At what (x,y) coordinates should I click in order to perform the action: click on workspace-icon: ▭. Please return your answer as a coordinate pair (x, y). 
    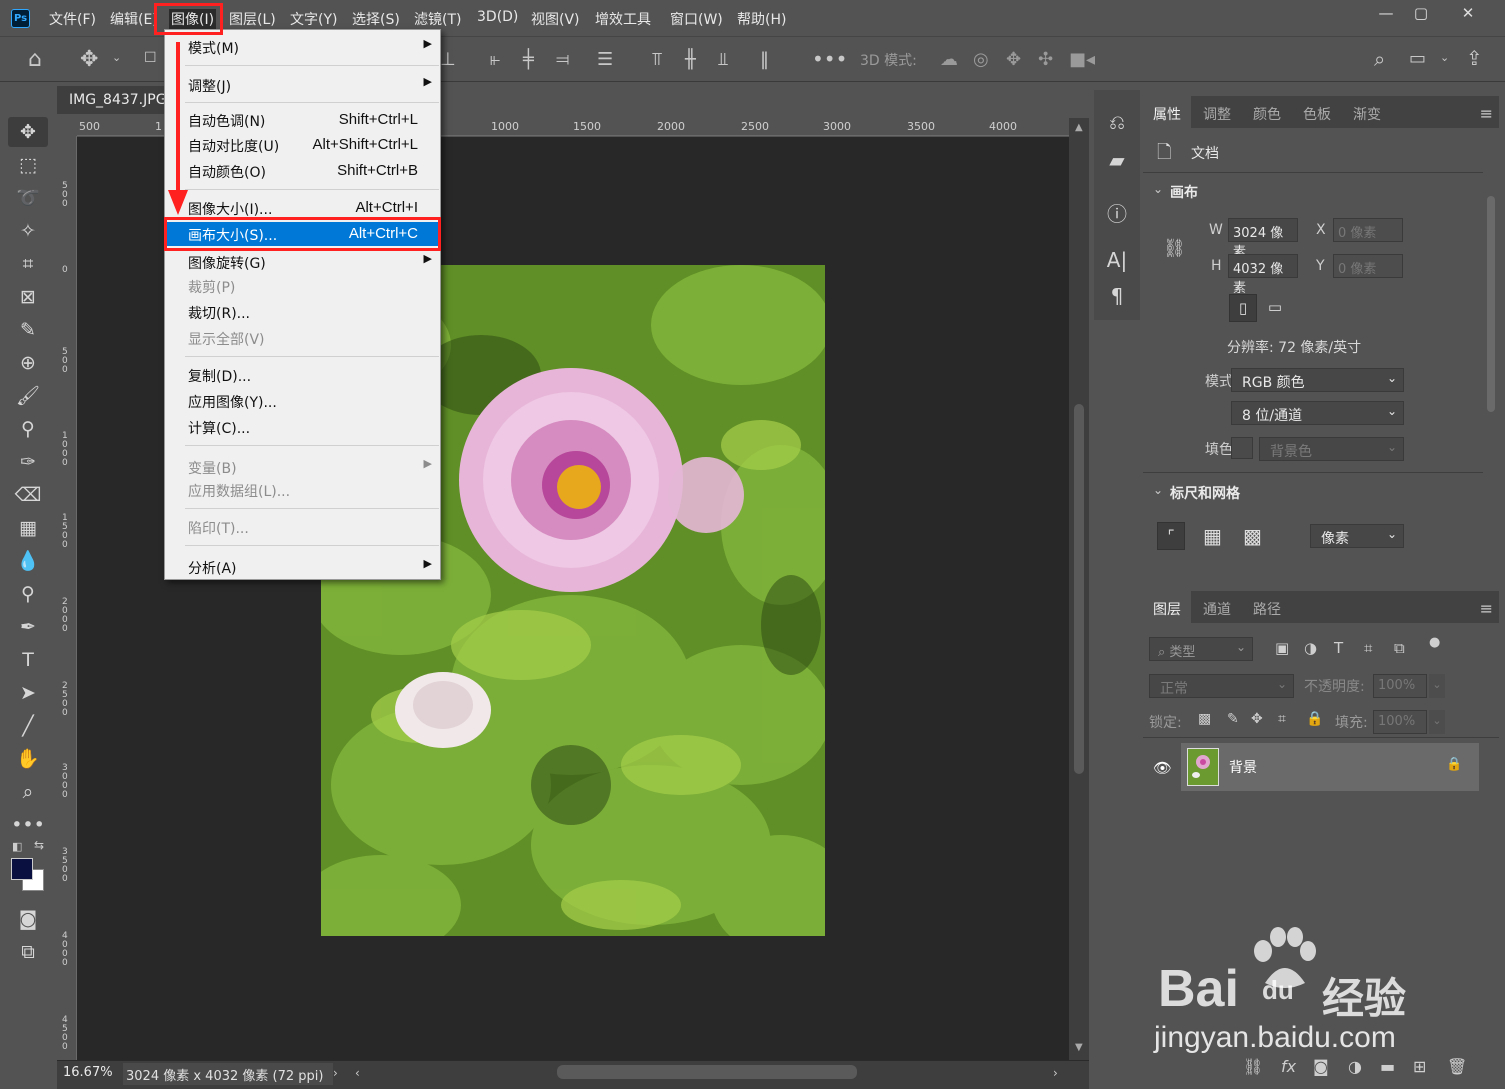
    Looking at the image, I should click on (1417, 58).